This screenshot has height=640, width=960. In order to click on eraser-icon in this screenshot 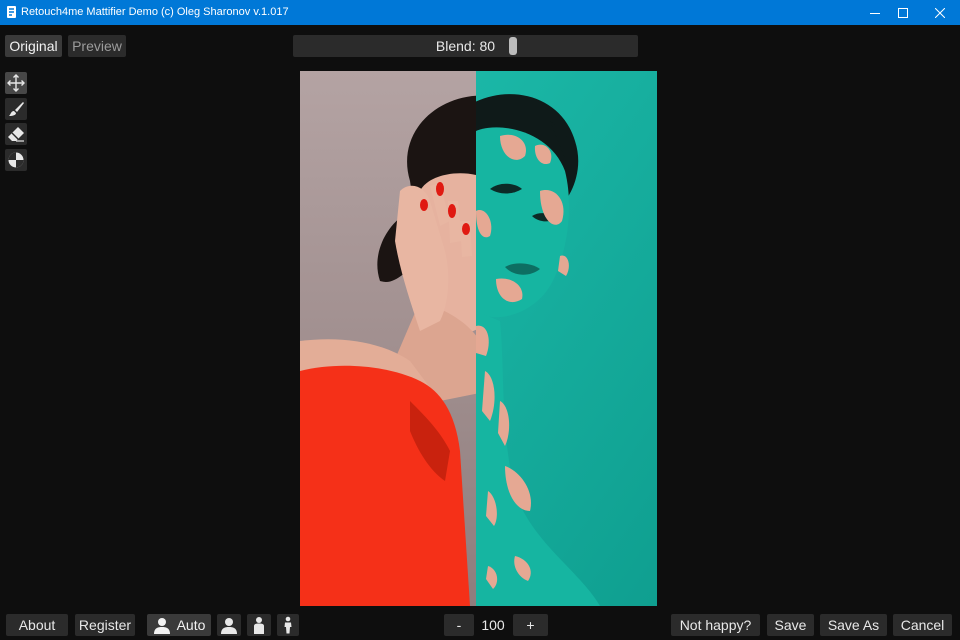, I will do `click(16, 134)`.